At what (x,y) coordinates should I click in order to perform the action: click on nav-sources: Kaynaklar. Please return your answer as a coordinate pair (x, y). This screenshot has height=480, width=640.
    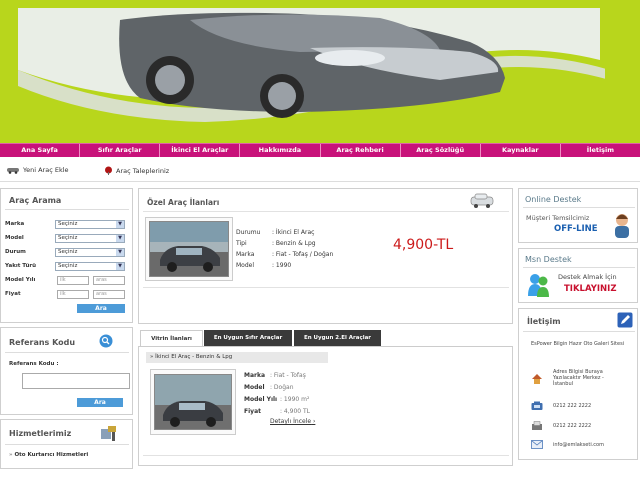
    Looking at the image, I should click on (521, 150).